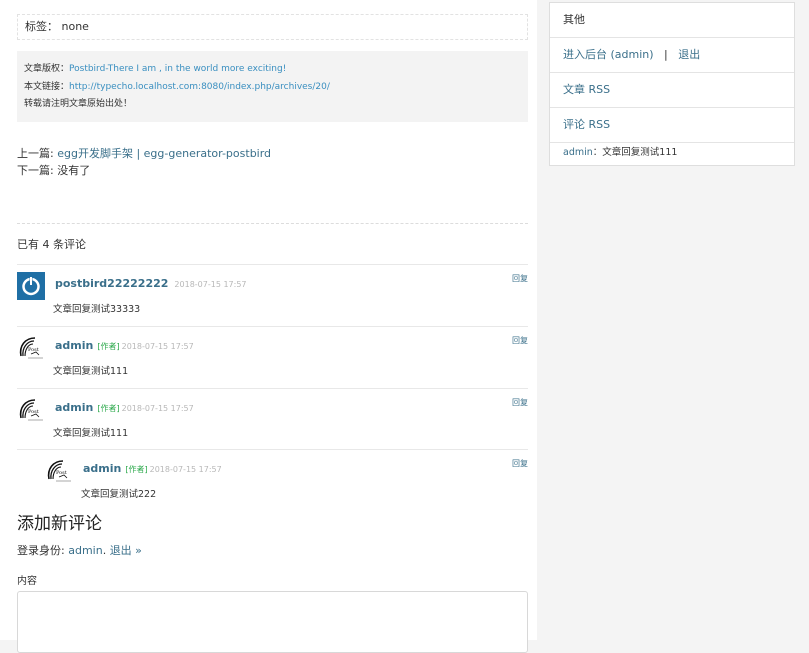  I want to click on prev-post-link: egg开发脚手架 | egg-generator-postbird, so click(164, 153).